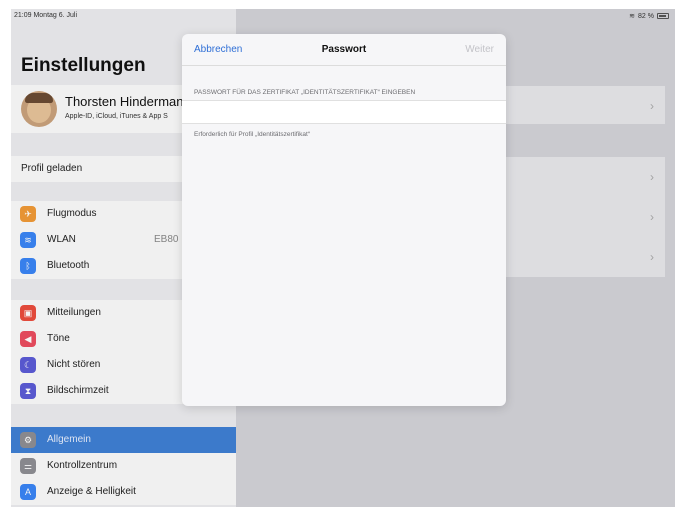  I want to click on next-button: Weiter, so click(479, 49).